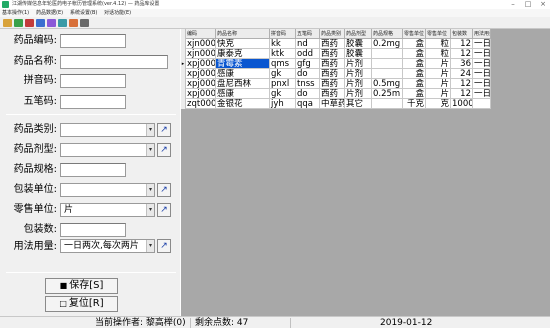 The width and height of the screenshot is (550, 328). Describe the element at coordinates (462, 74) in the screenshot. I see `table-cell: 24` at that location.